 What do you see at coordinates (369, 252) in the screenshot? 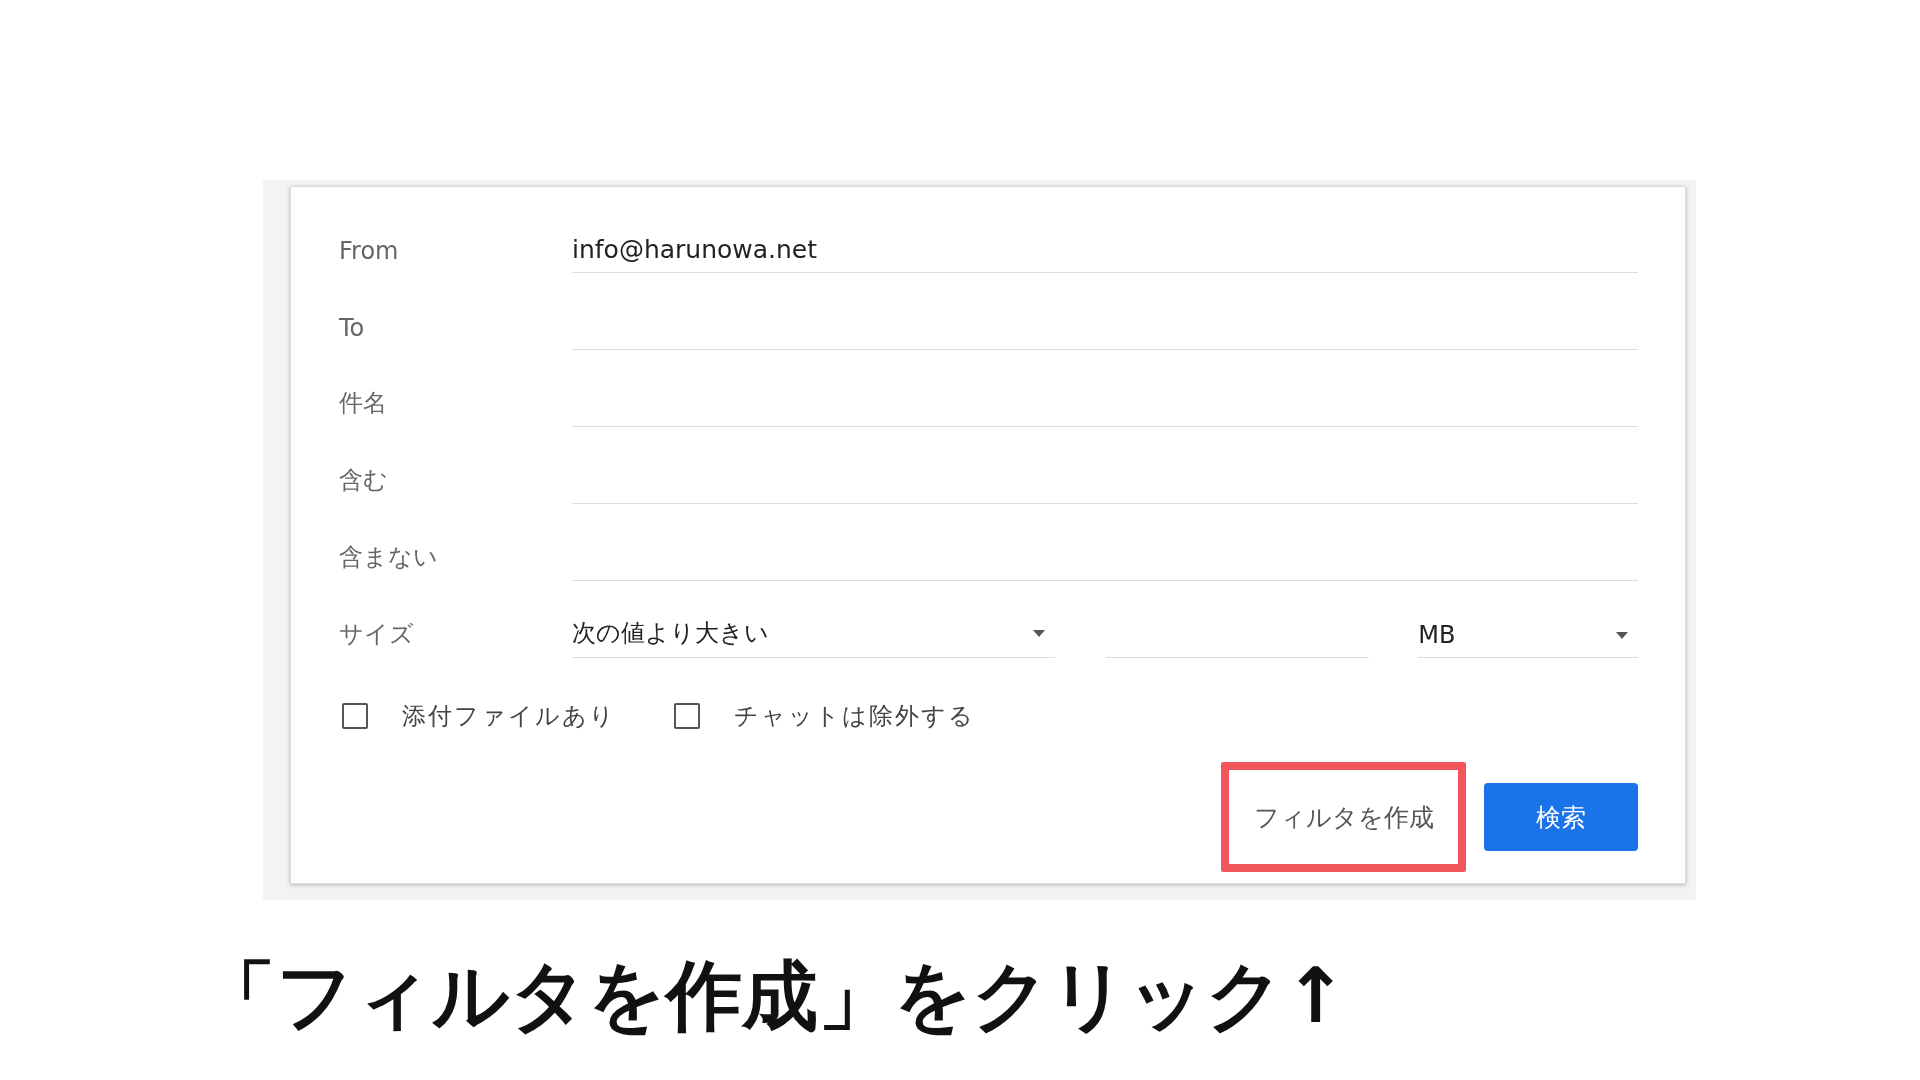
I see `field-label: From` at bounding box center [369, 252].